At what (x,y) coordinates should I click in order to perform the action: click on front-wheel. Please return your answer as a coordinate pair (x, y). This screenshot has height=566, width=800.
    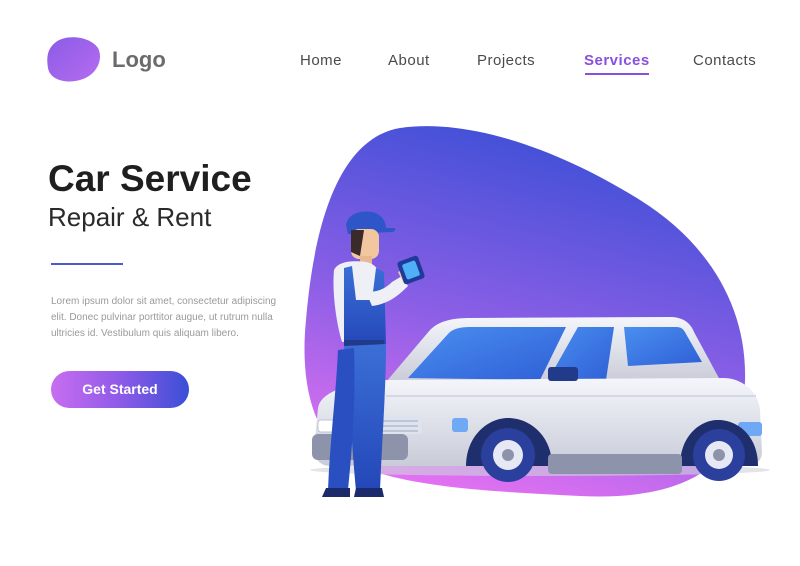
    Looking at the image, I should click on (508, 455).